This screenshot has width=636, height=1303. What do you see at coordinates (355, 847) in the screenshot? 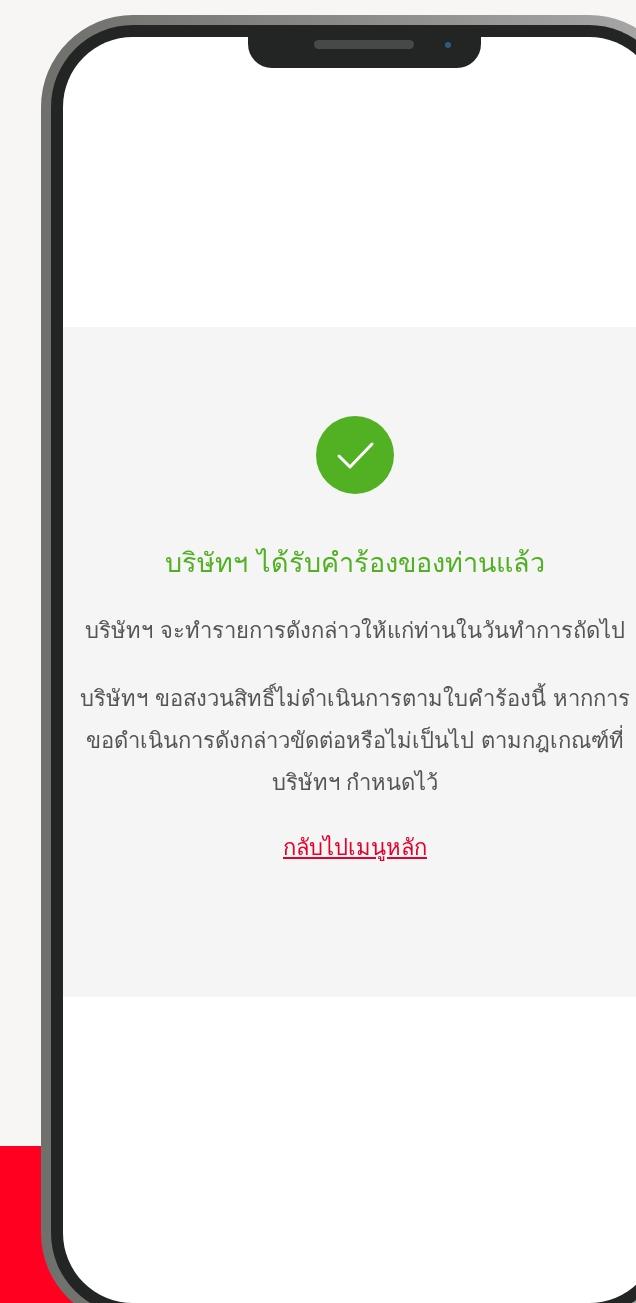
I see `back-to-main-menu-link: กลับไปเมนูหลัก` at bounding box center [355, 847].